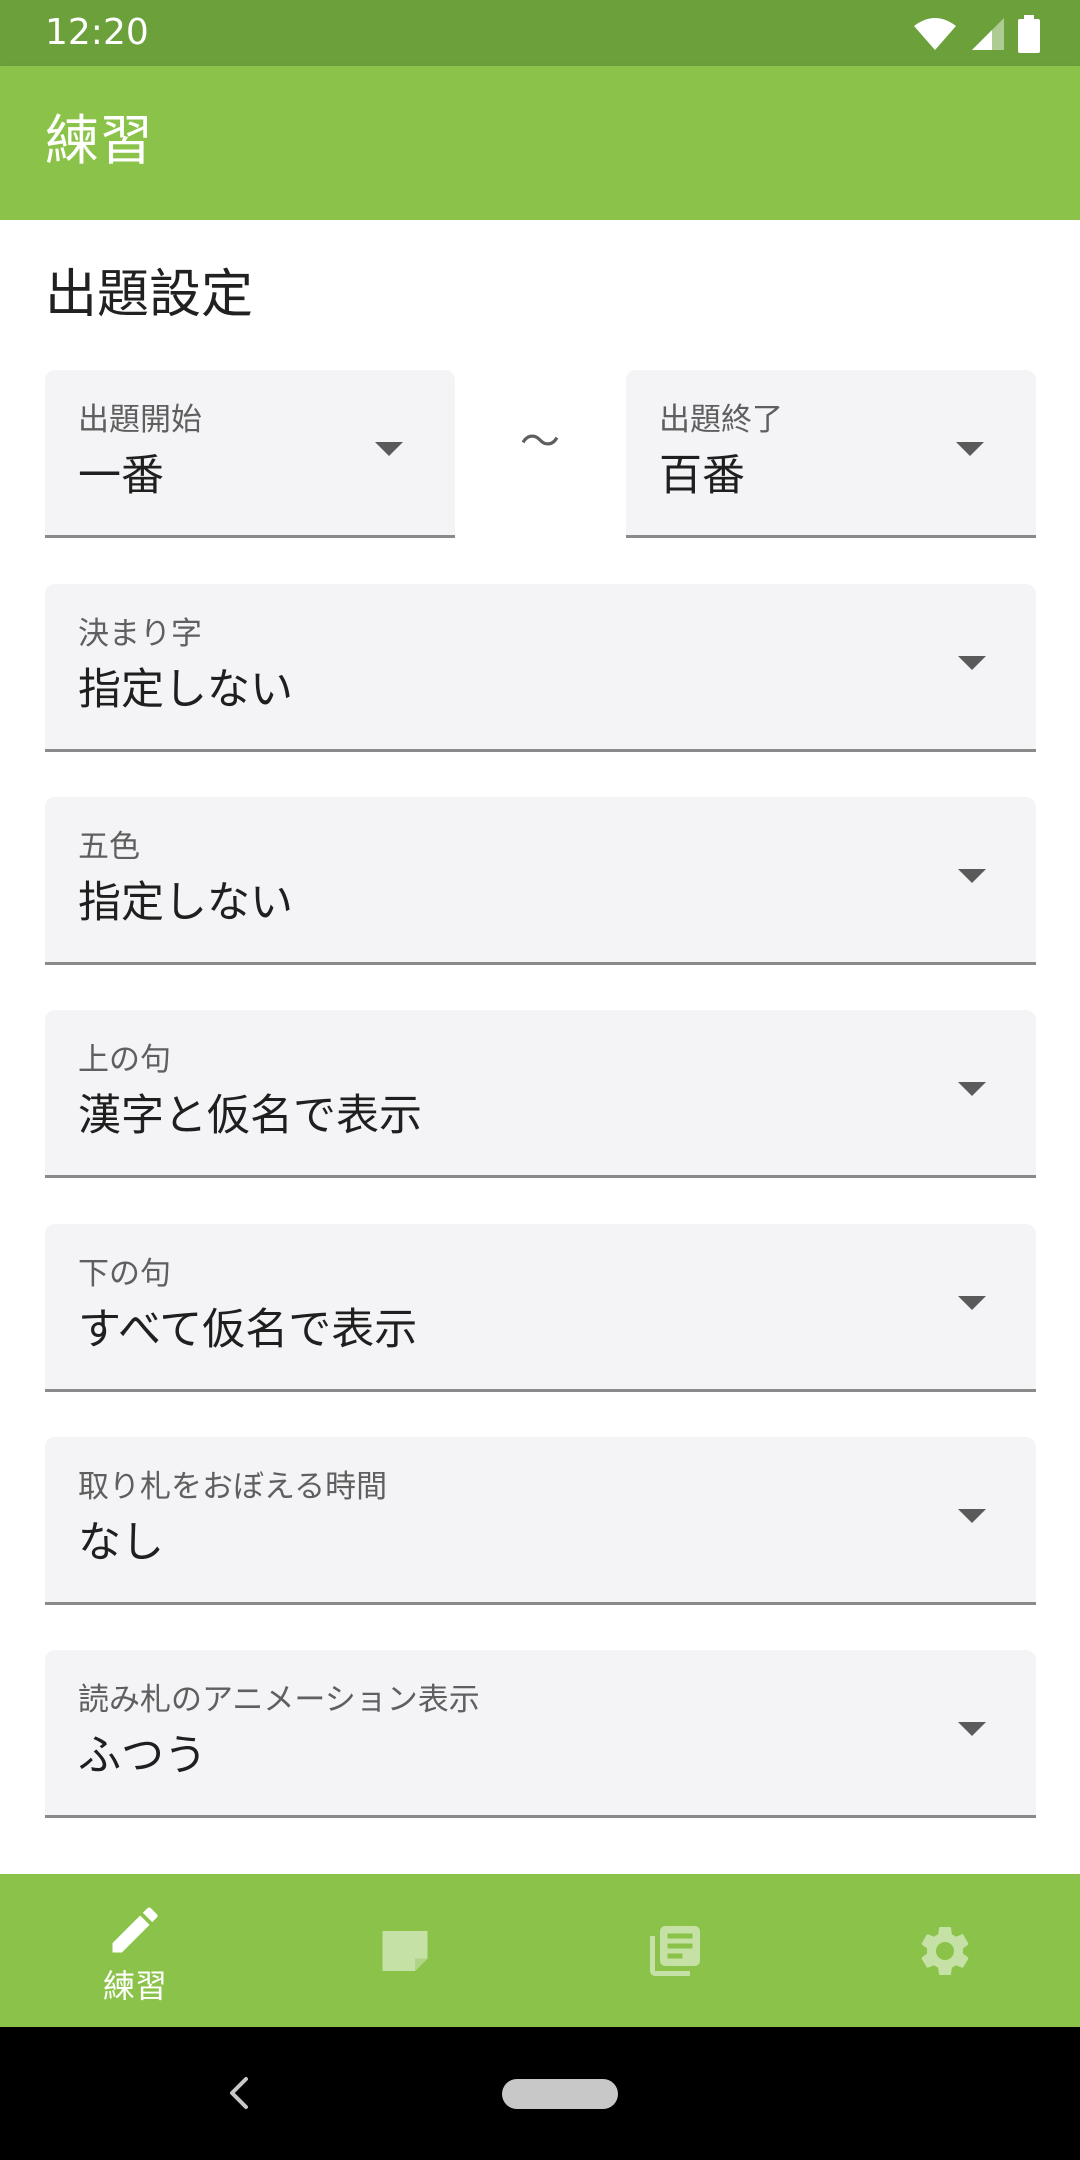 This screenshot has width=1080, height=2160. I want to click on memorize-time-value: なし, so click(121, 1543).